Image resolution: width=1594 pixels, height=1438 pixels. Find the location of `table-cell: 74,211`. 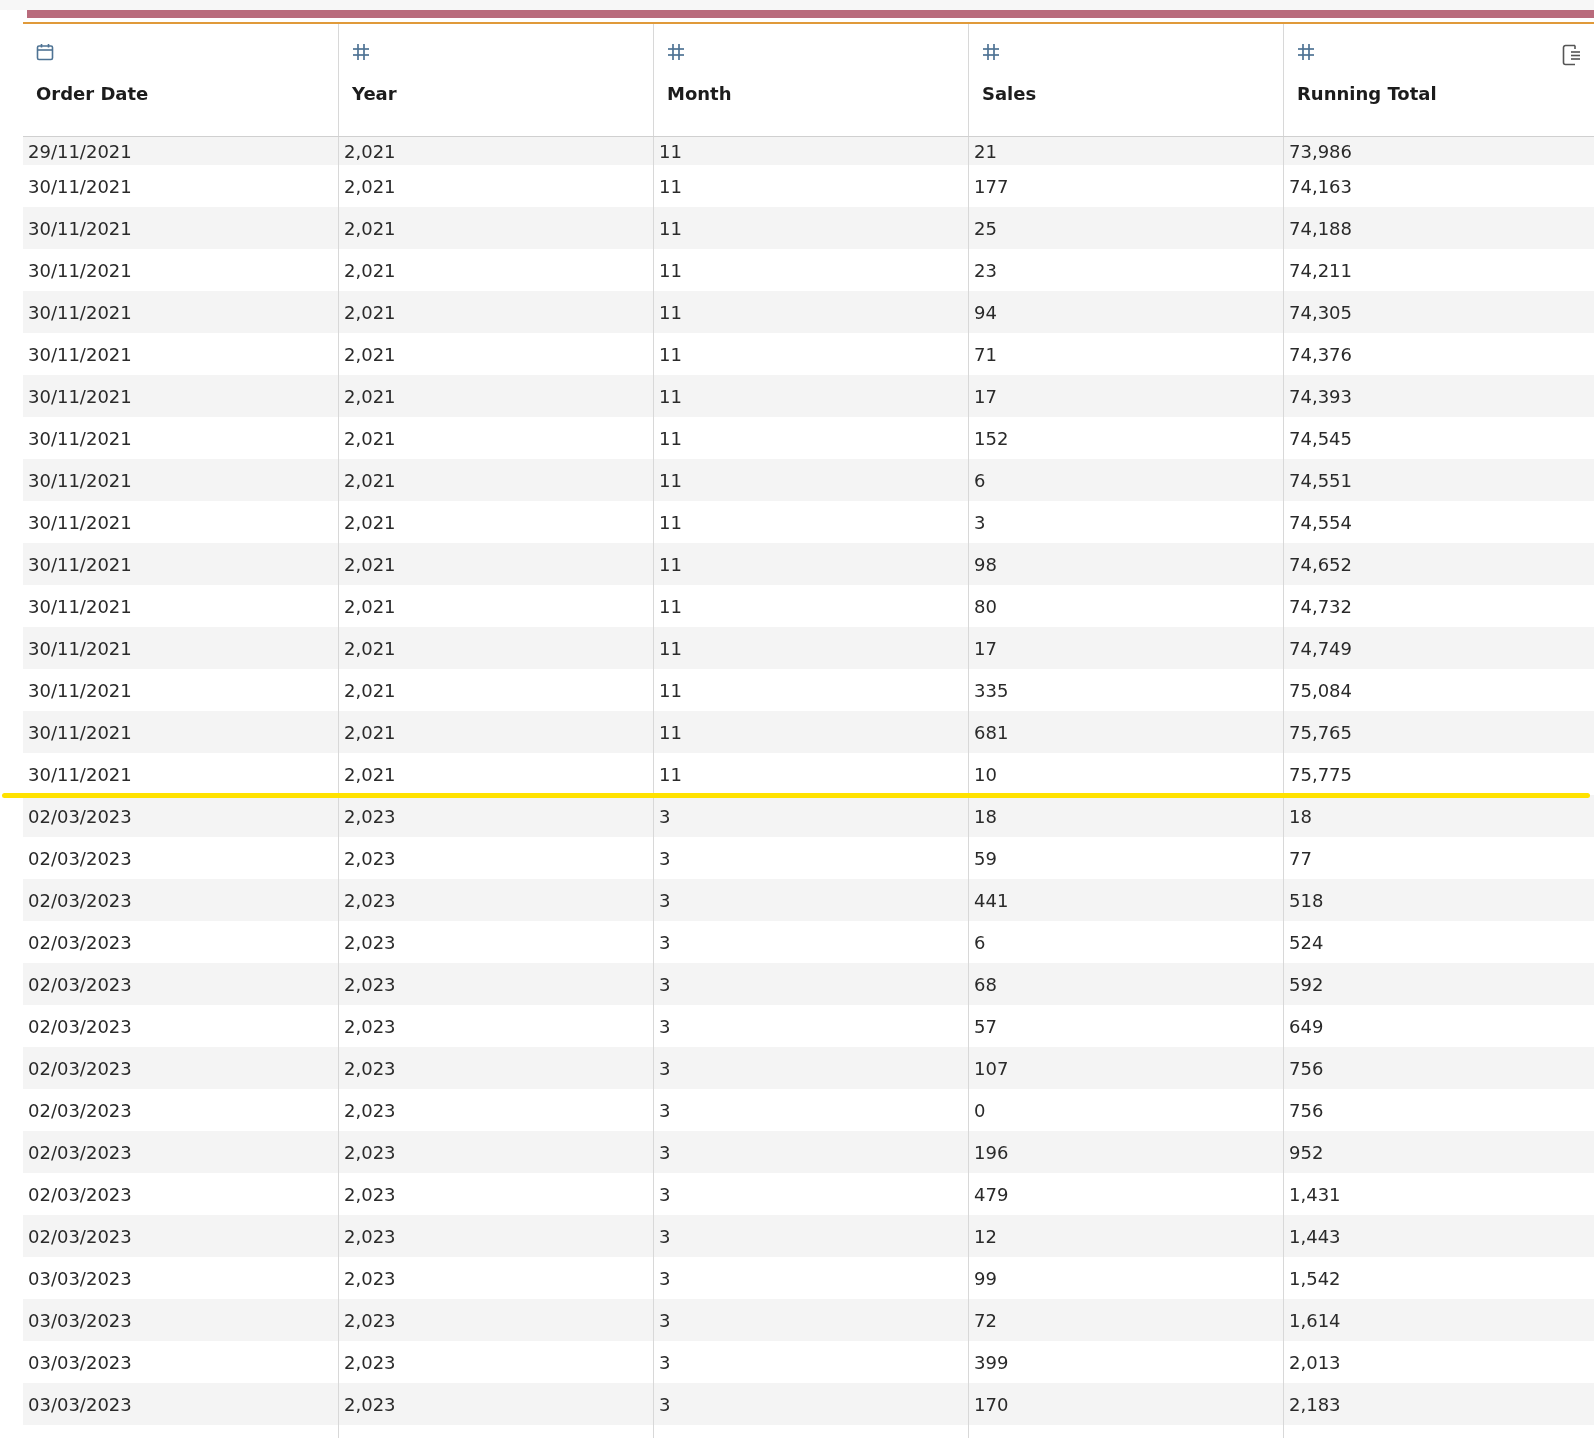

table-cell: 74,211 is located at coordinates (1320, 270).